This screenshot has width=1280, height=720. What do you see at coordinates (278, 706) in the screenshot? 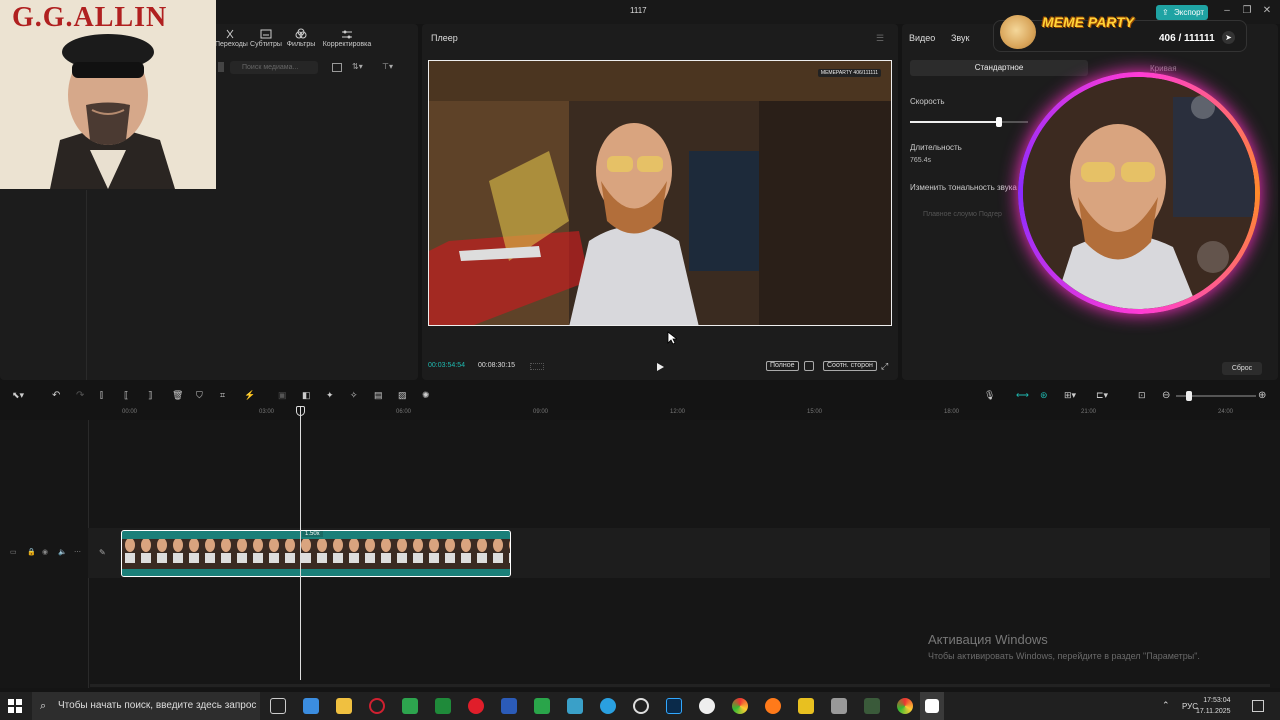
I see `task-view-icon` at bounding box center [278, 706].